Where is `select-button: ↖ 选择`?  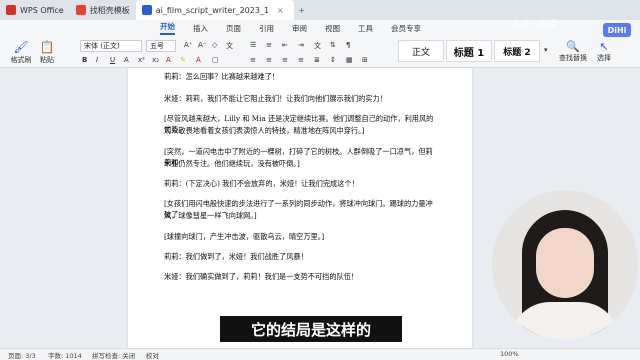 select-button: ↖ 选择 is located at coordinates (604, 51).